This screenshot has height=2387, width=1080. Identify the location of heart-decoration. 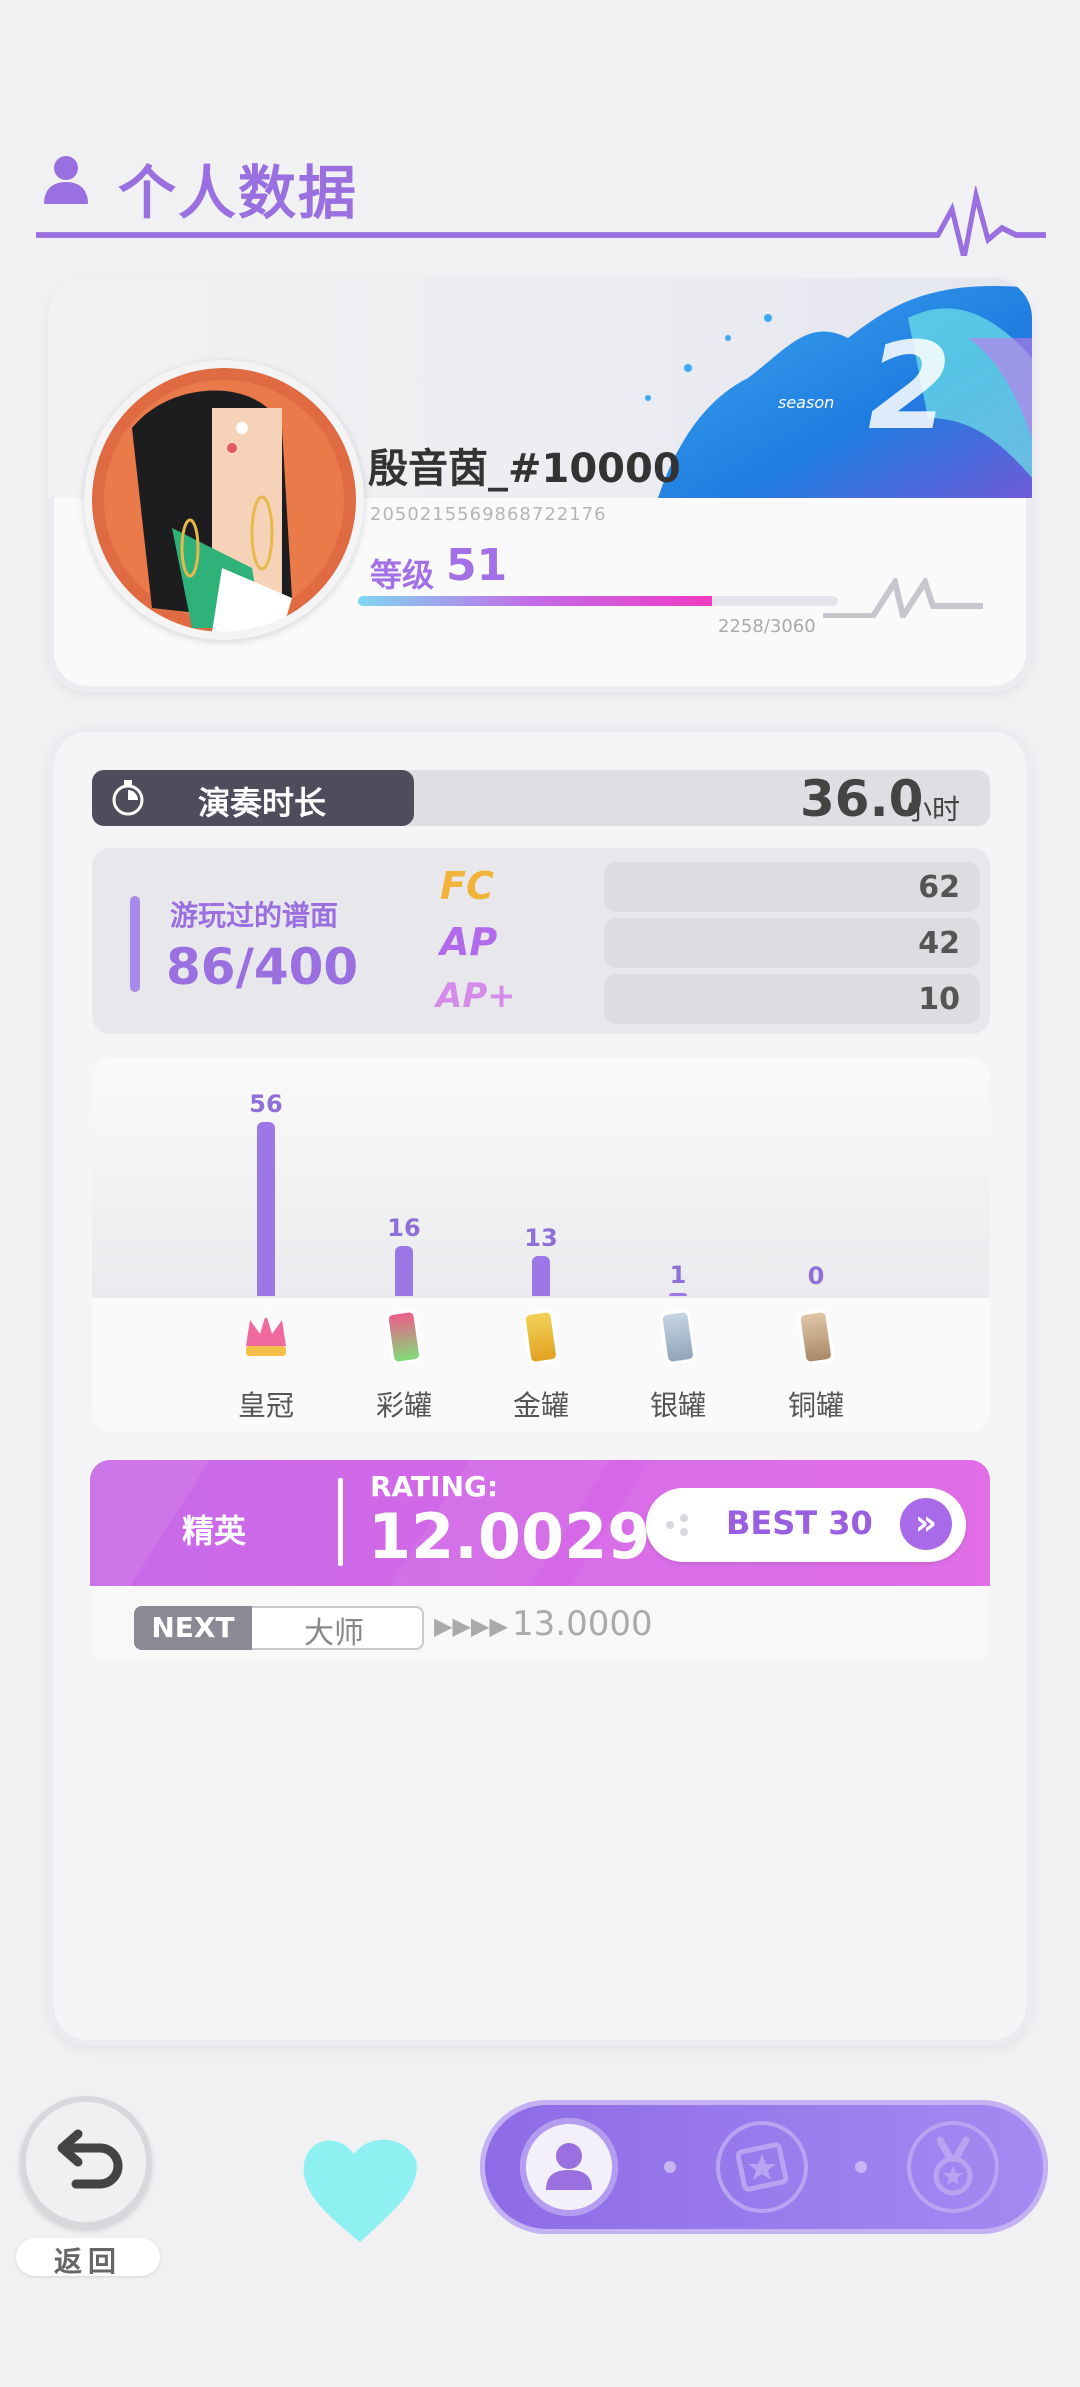
(360, 2190).